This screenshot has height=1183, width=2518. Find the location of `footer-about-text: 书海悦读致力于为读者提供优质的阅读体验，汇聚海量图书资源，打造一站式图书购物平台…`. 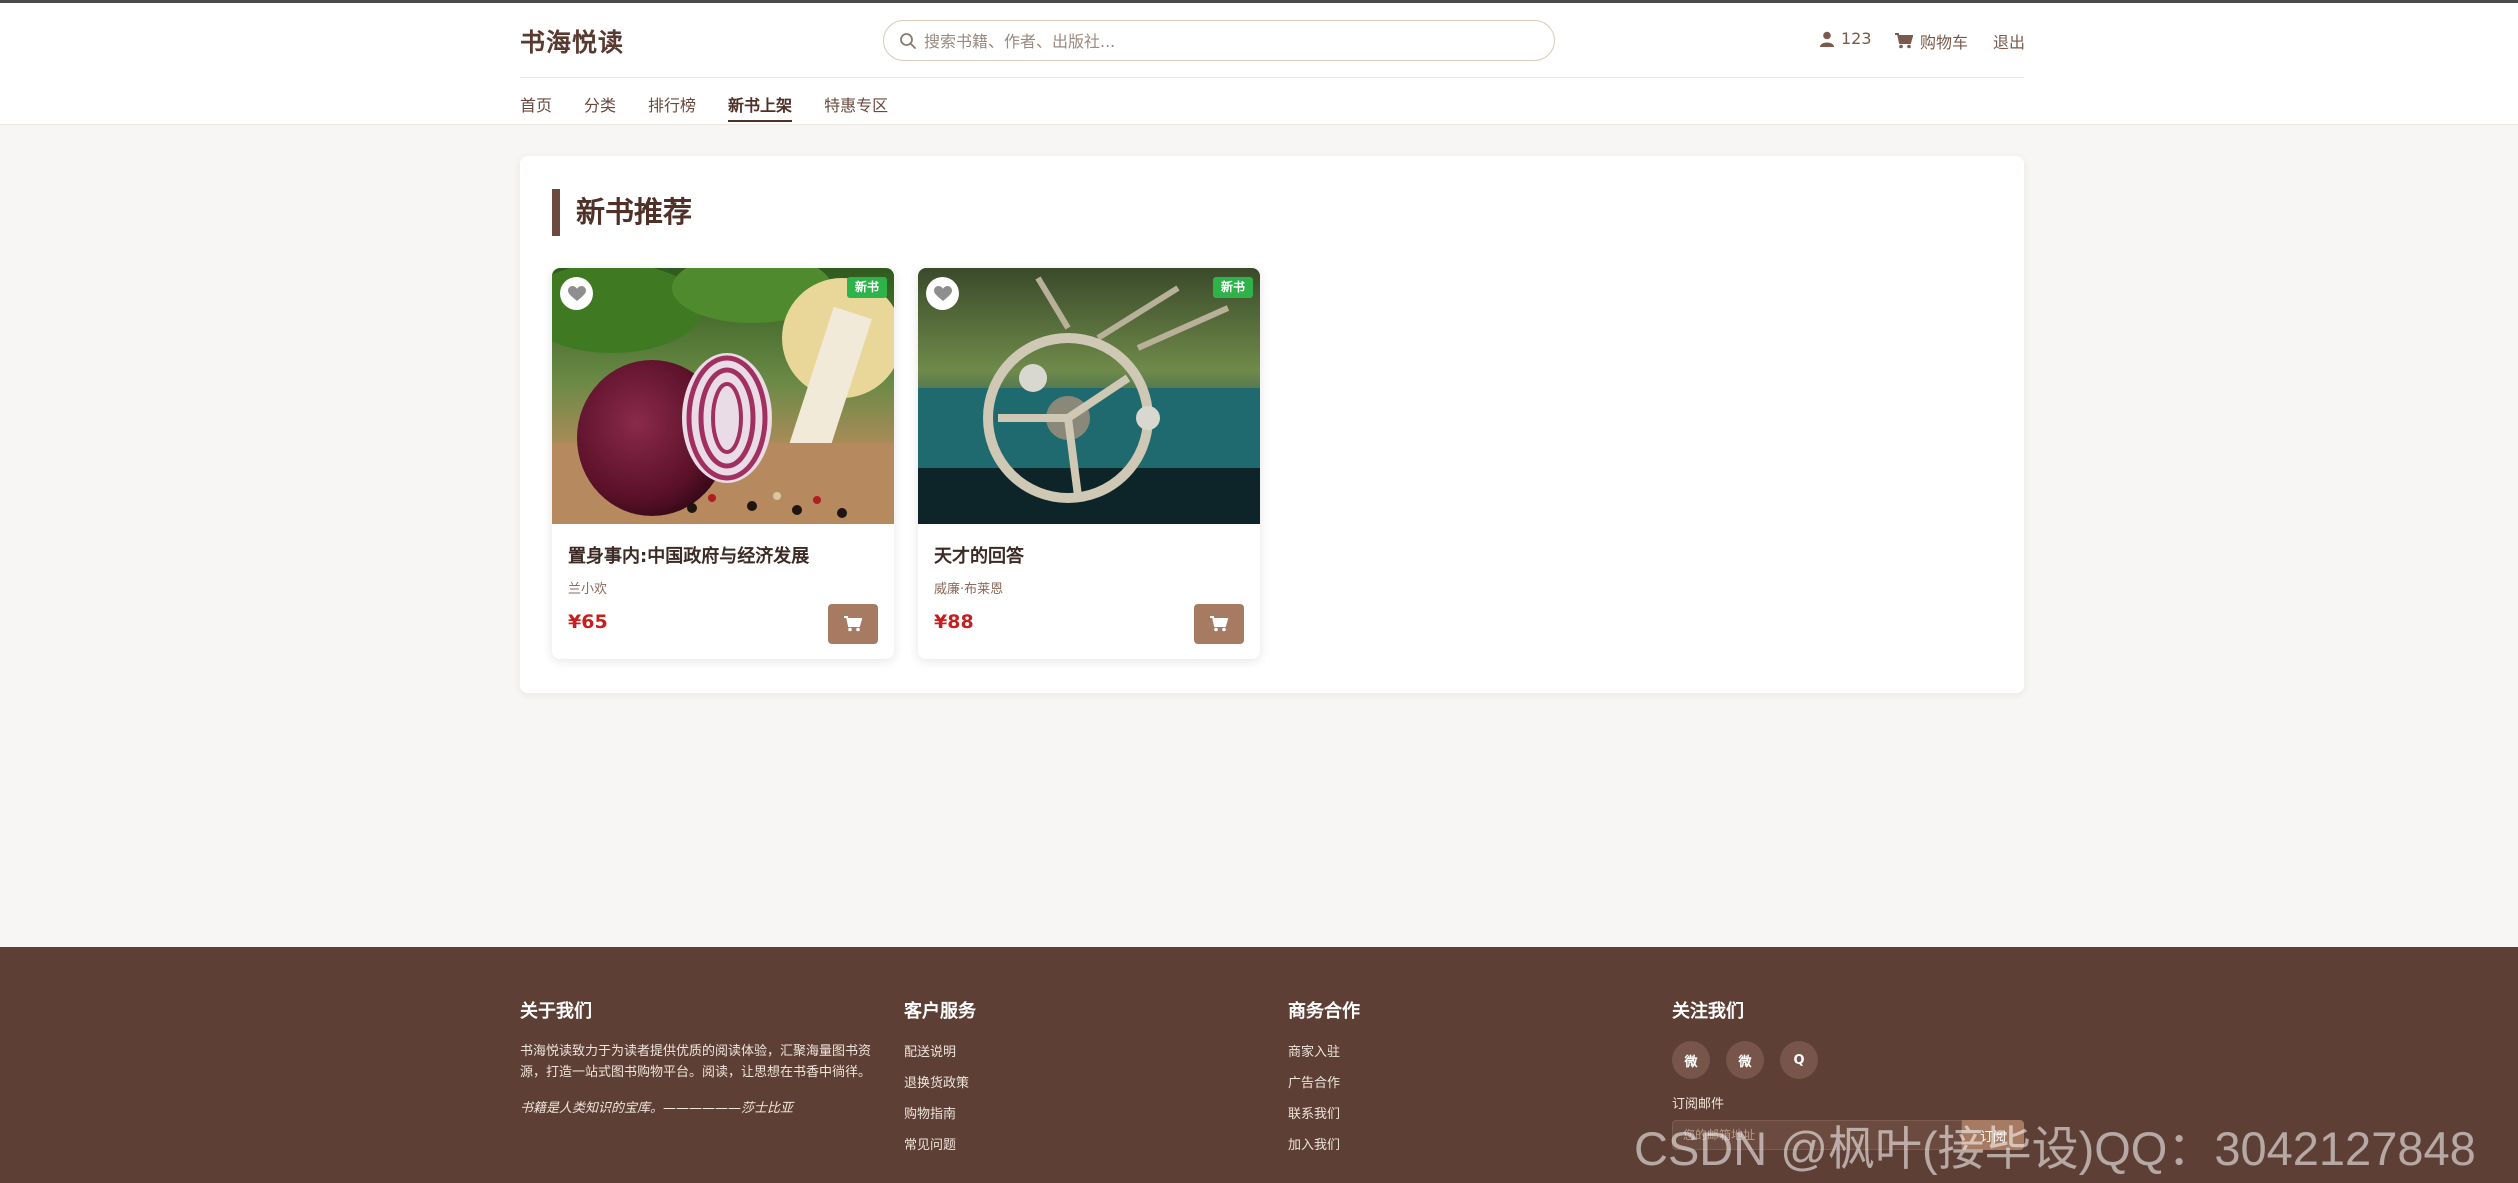

footer-about-text: 书海悦读致力于为读者提供优质的阅读体验，汇聚海量图书资源，打造一站式图书购物平台… is located at coordinates (696, 1062).